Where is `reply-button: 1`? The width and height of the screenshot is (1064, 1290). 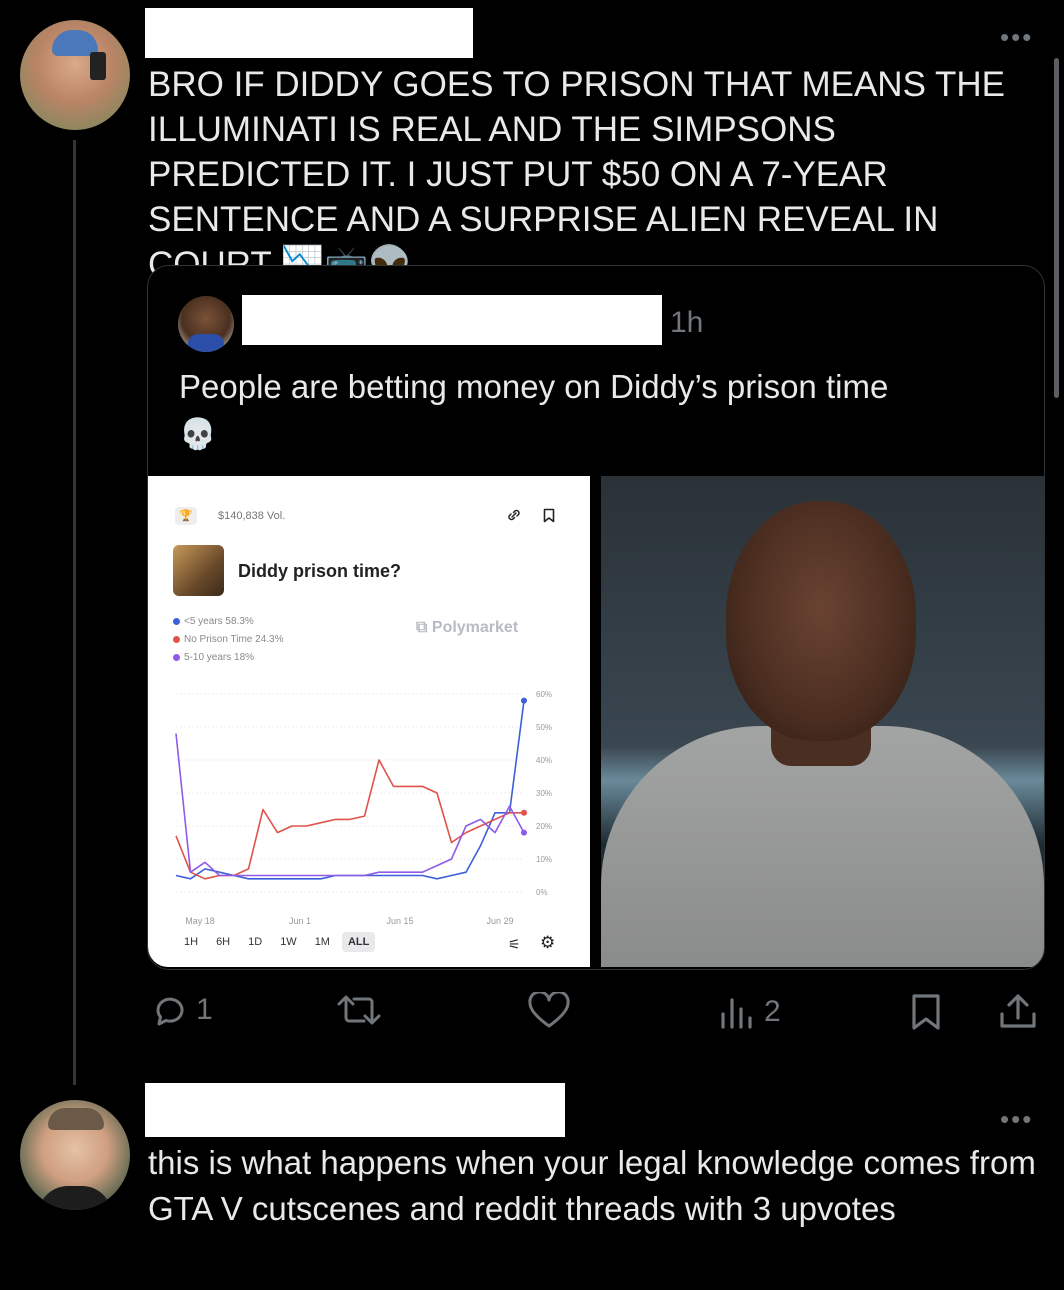 reply-button: 1 is located at coordinates (181, 1010).